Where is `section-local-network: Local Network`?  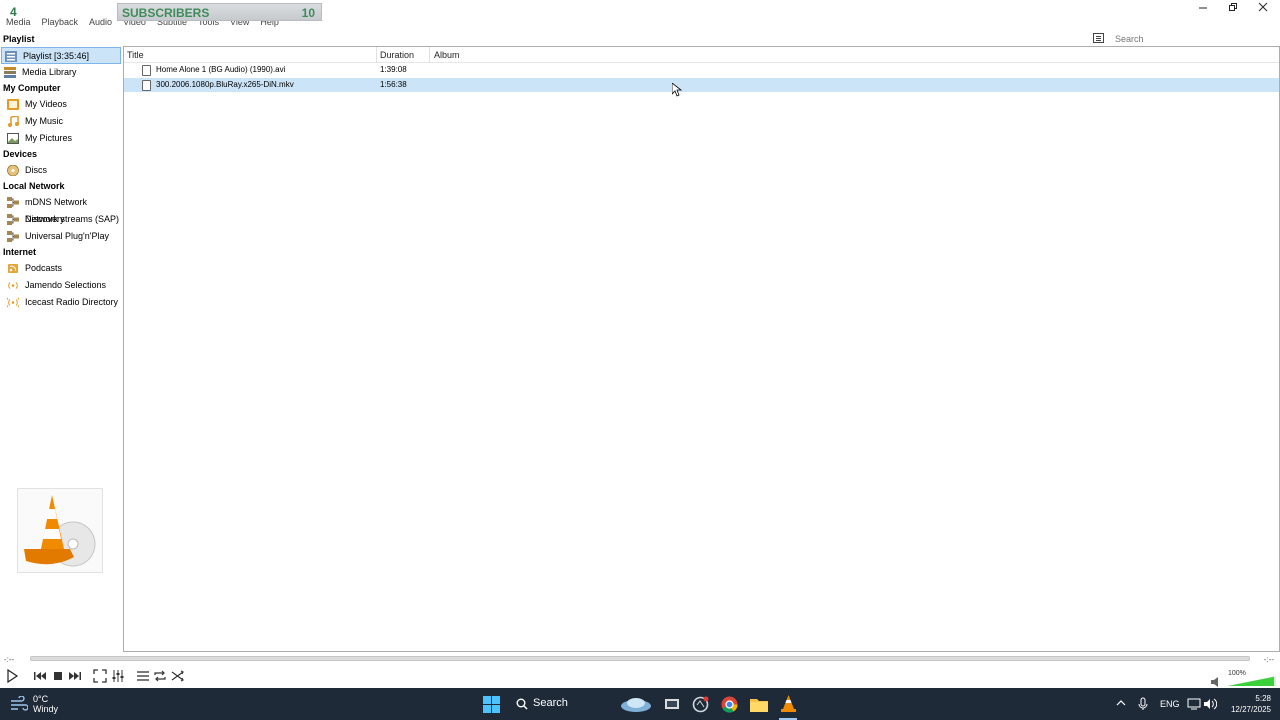 section-local-network: Local Network is located at coordinates (34, 186).